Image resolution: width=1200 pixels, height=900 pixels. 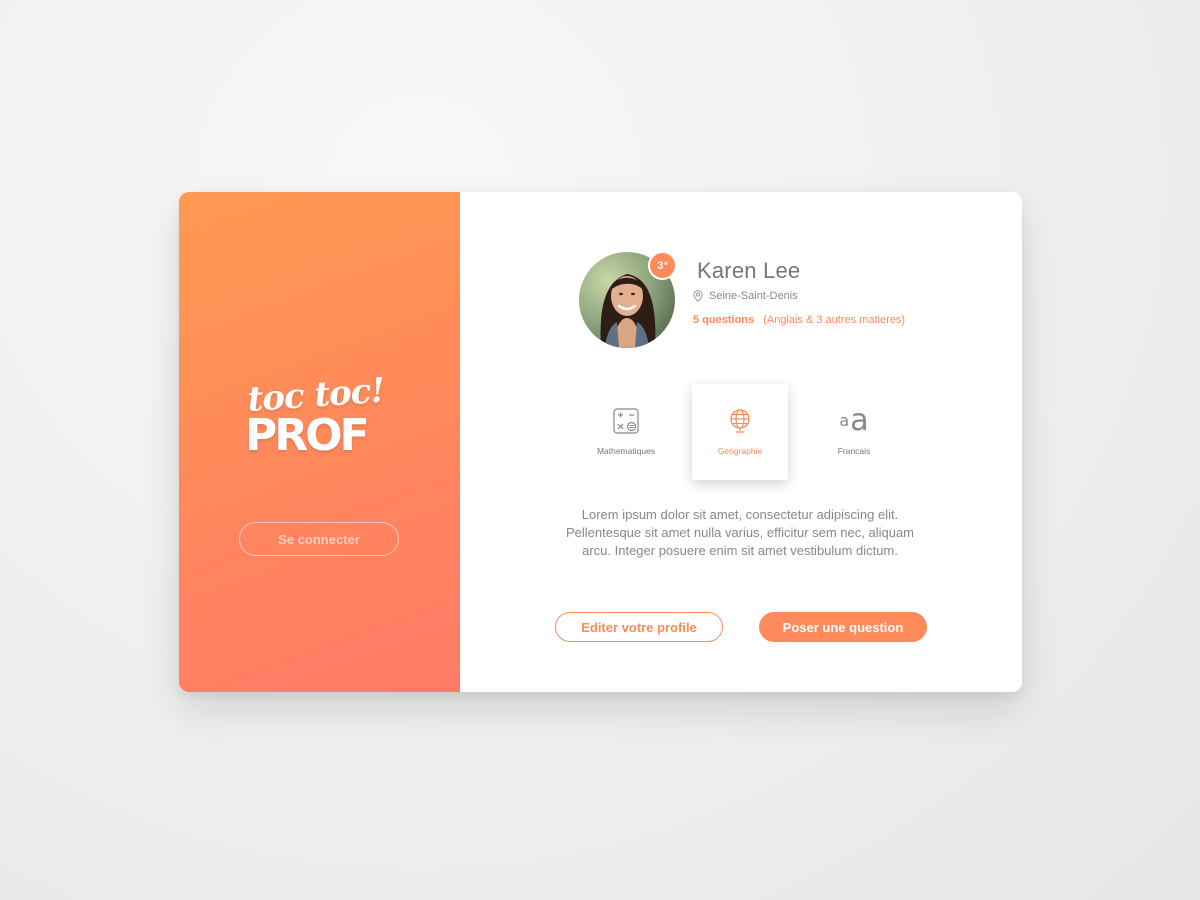 I want to click on font-size-icon: aa, so click(x=854, y=420).